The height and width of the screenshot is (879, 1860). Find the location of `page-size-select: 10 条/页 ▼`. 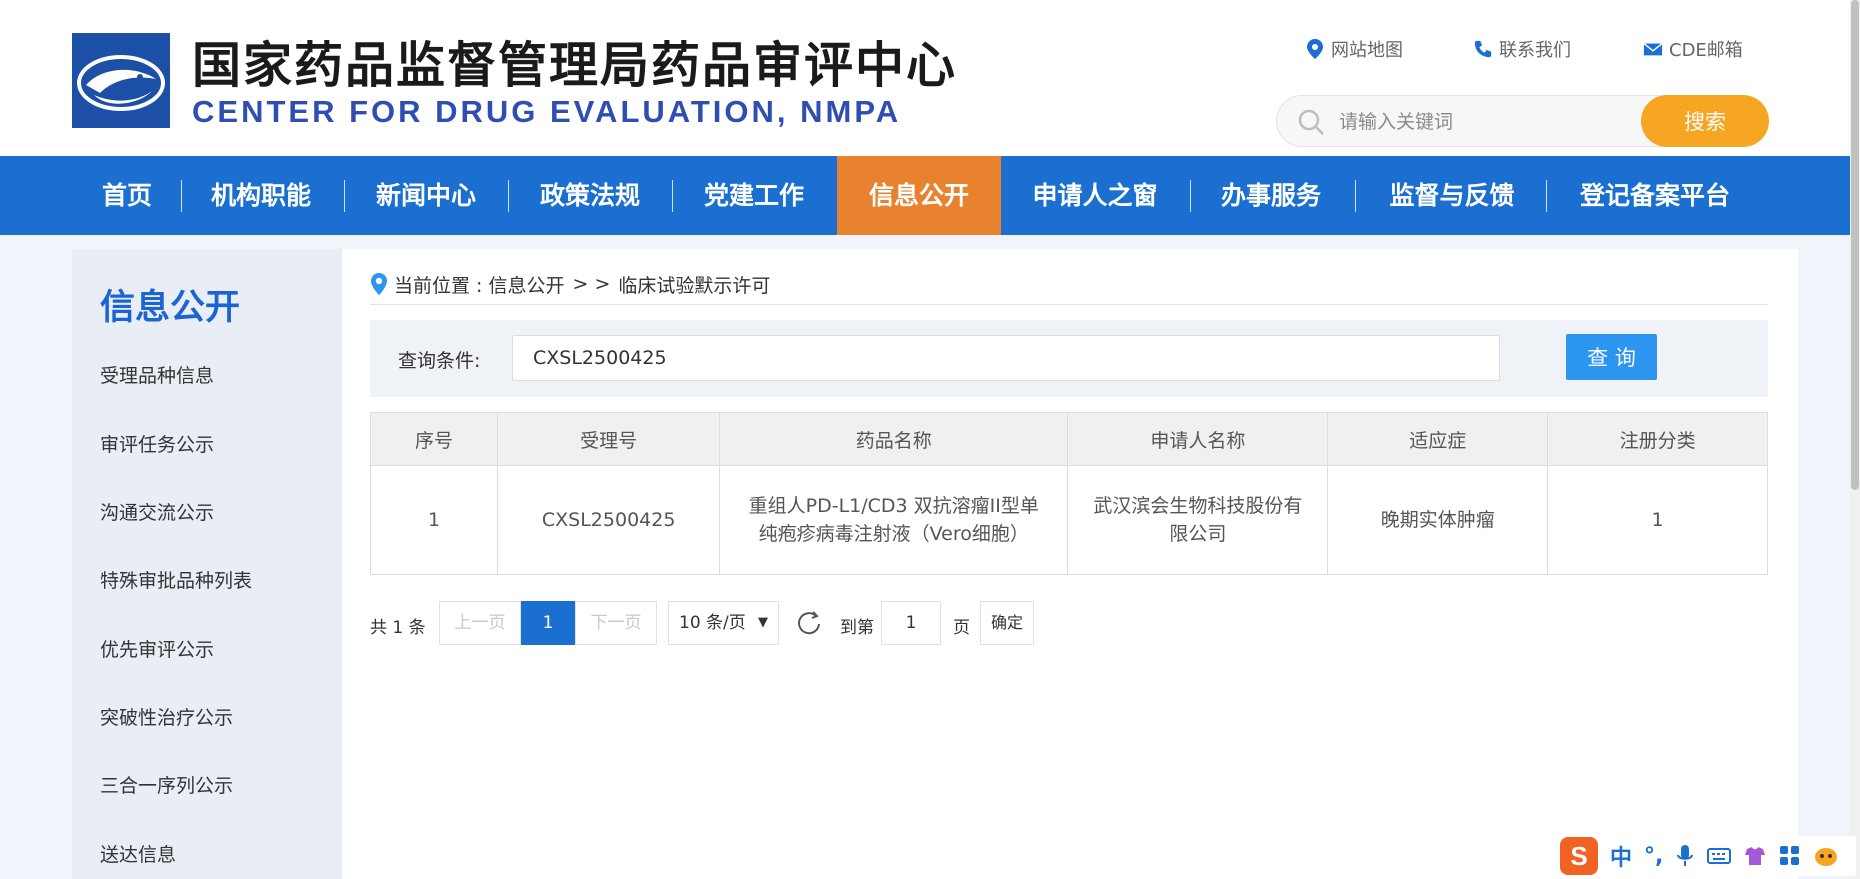

page-size-select: 10 条/页 ▼ is located at coordinates (723, 623).